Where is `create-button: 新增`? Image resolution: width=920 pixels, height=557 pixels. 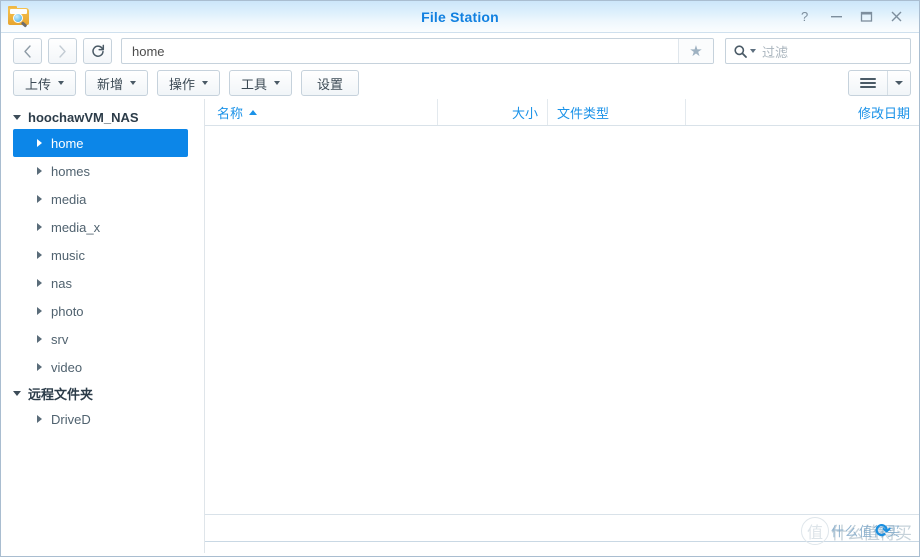 create-button: 新增 is located at coordinates (117, 83).